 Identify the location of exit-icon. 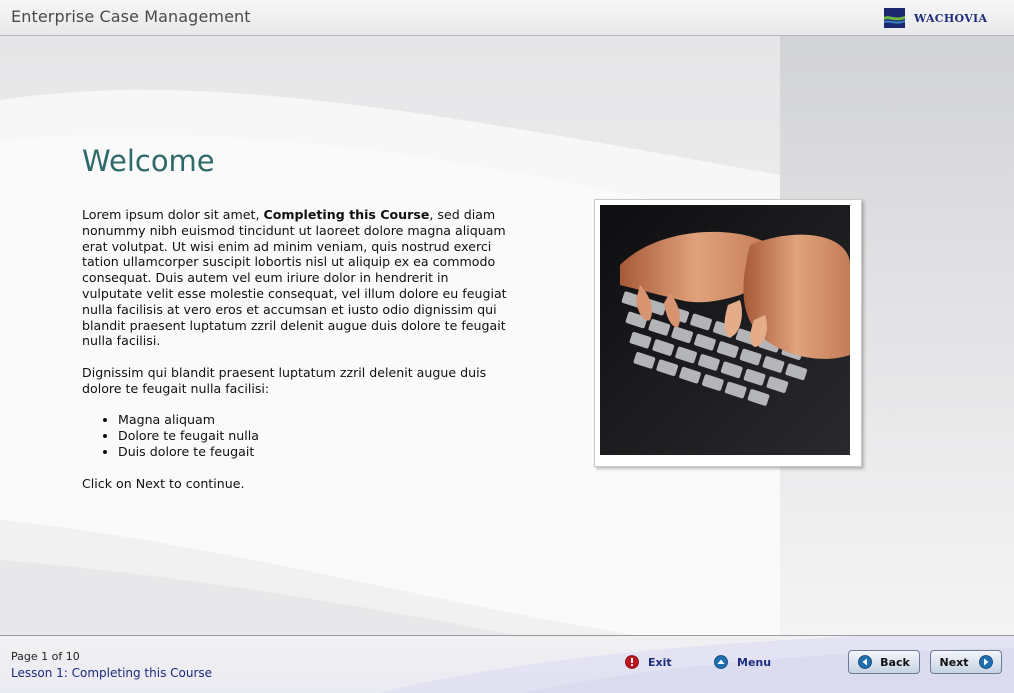
(632, 662).